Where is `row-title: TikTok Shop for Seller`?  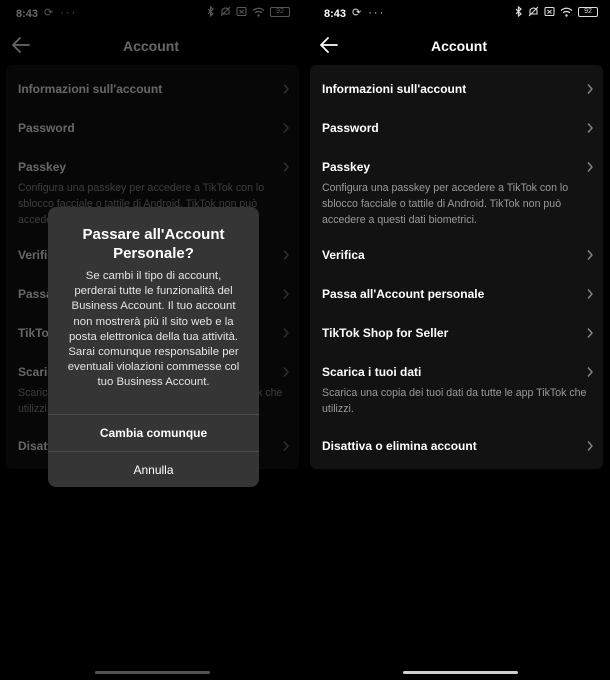 row-title: TikTok Shop for Seller is located at coordinates (385, 333).